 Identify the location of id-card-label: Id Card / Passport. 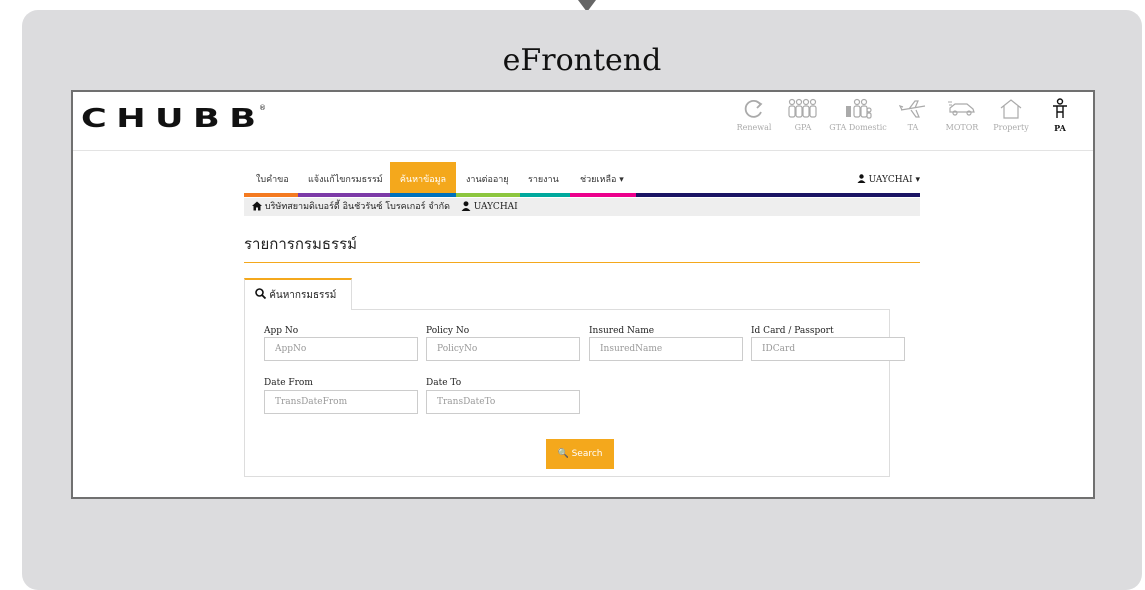
(792, 331).